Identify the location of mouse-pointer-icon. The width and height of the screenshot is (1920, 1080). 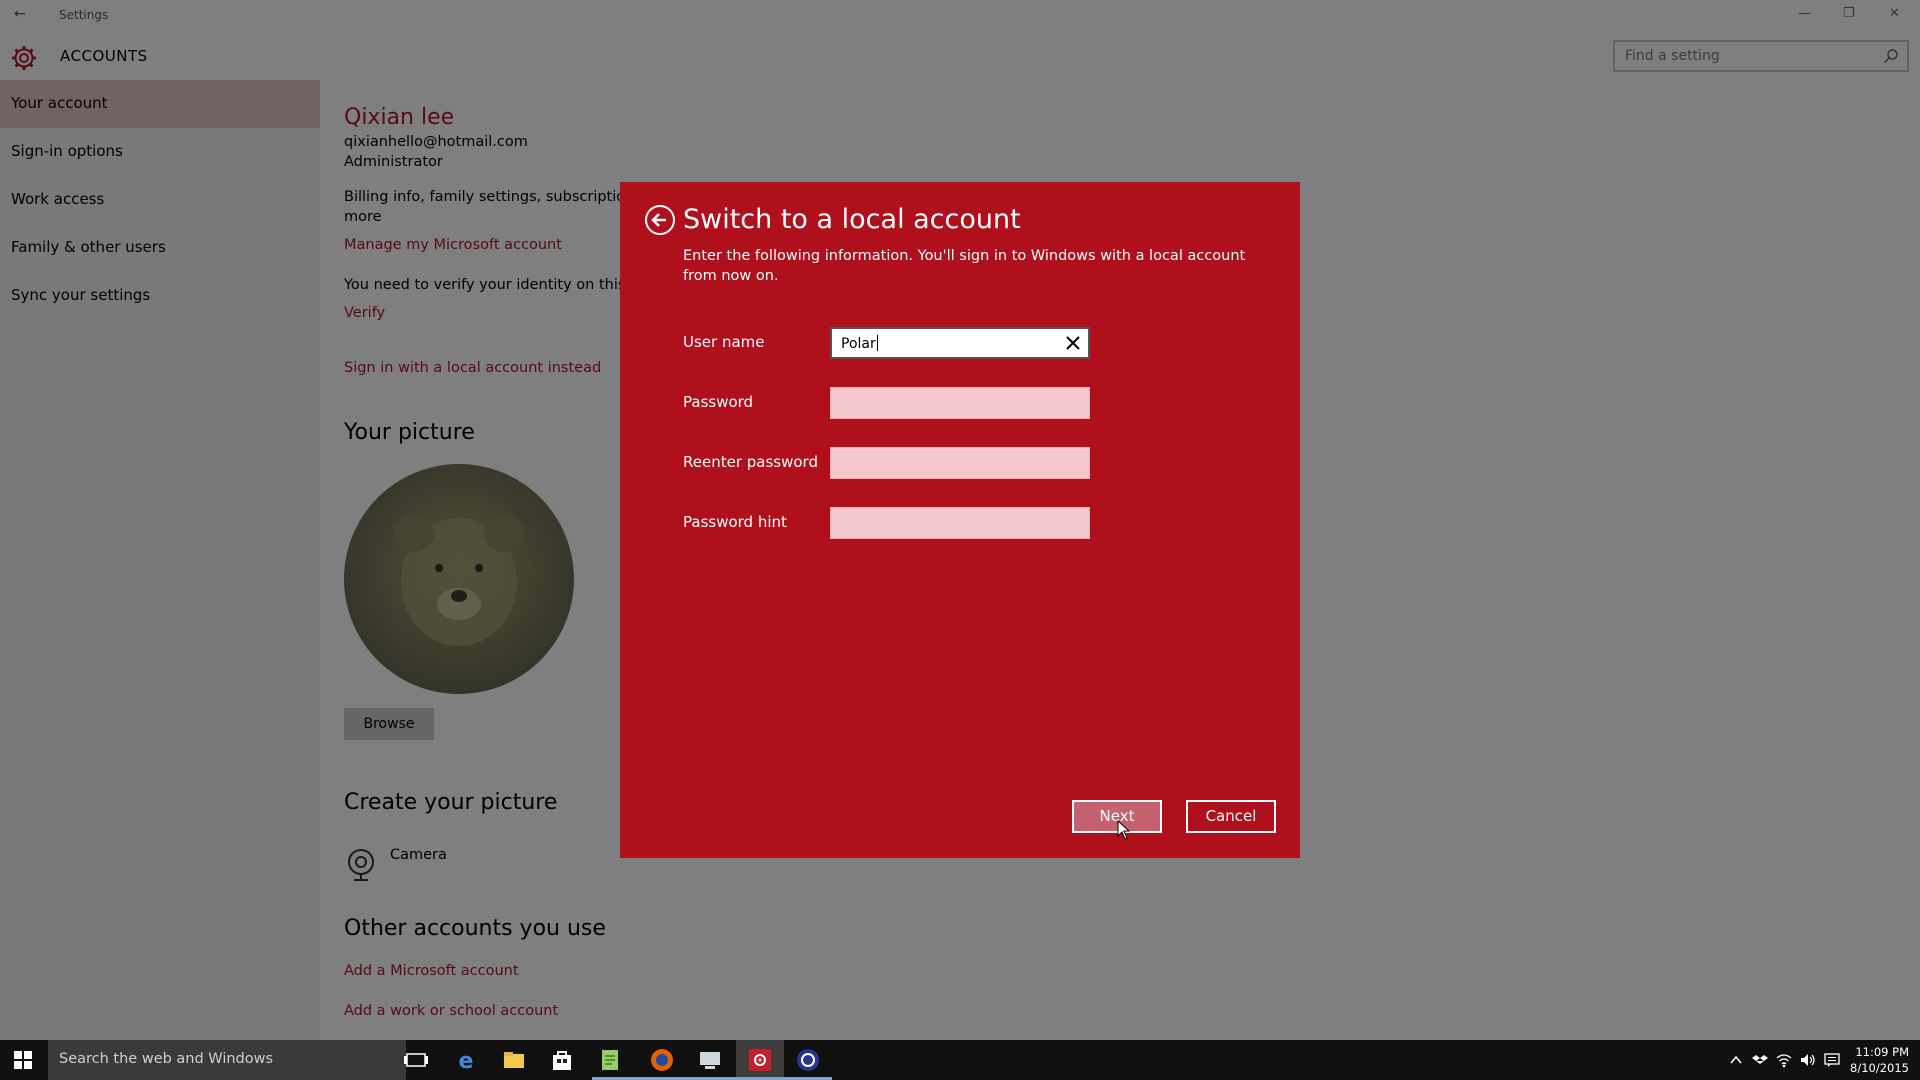
(1124, 830).